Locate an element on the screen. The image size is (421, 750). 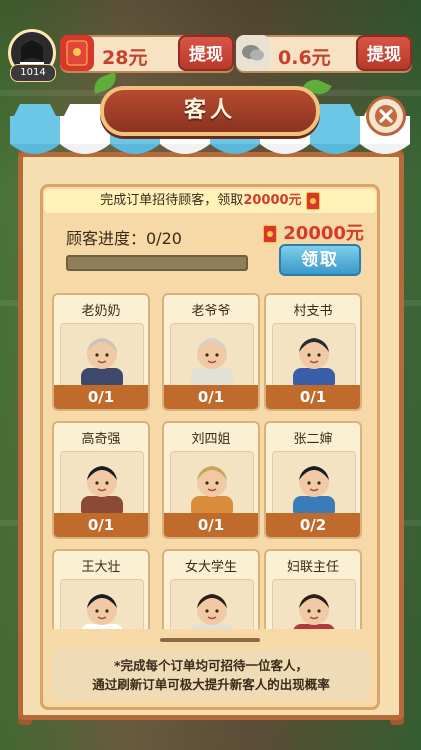
hint-line-2: 通过刷新订单可极大提升新客人的出现概率 is located at coordinates (211, 684).